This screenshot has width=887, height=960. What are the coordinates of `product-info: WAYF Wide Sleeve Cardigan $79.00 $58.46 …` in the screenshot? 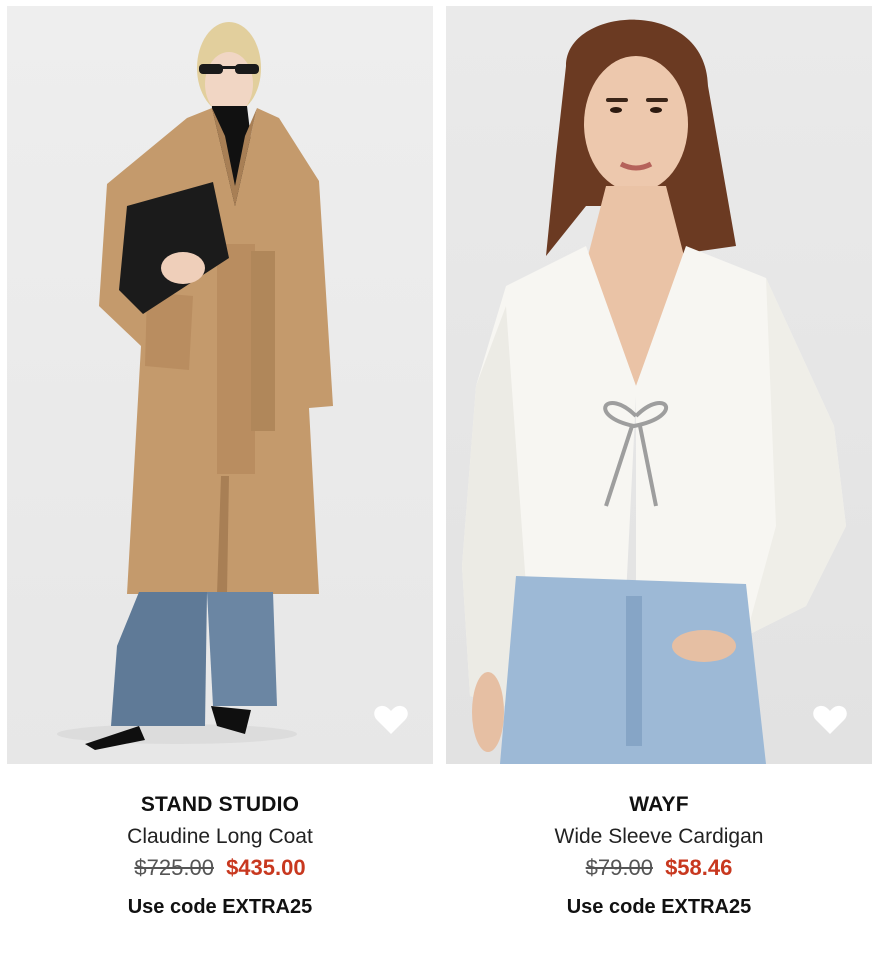 It's located at (659, 856).